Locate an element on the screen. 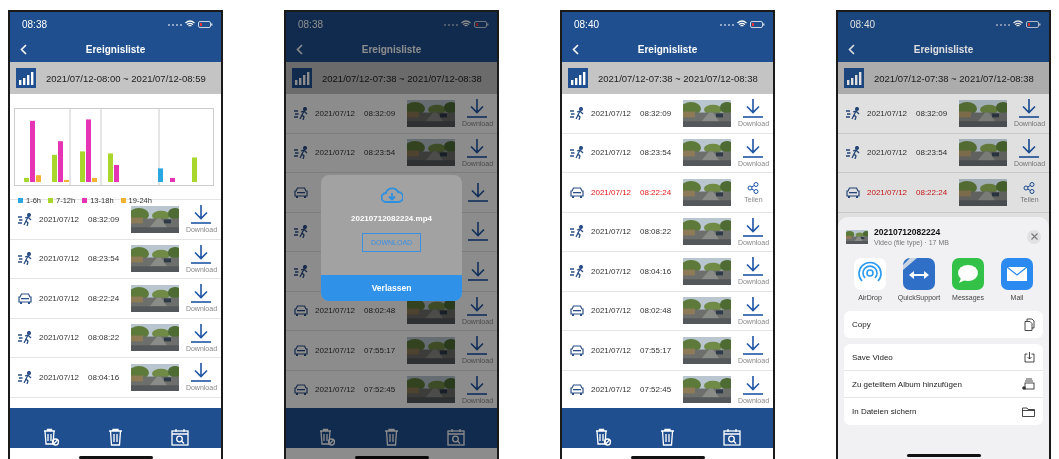 This screenshot has height=459, width=1059. share-action: In Dateien sichern is located at coordinates (943, 411).